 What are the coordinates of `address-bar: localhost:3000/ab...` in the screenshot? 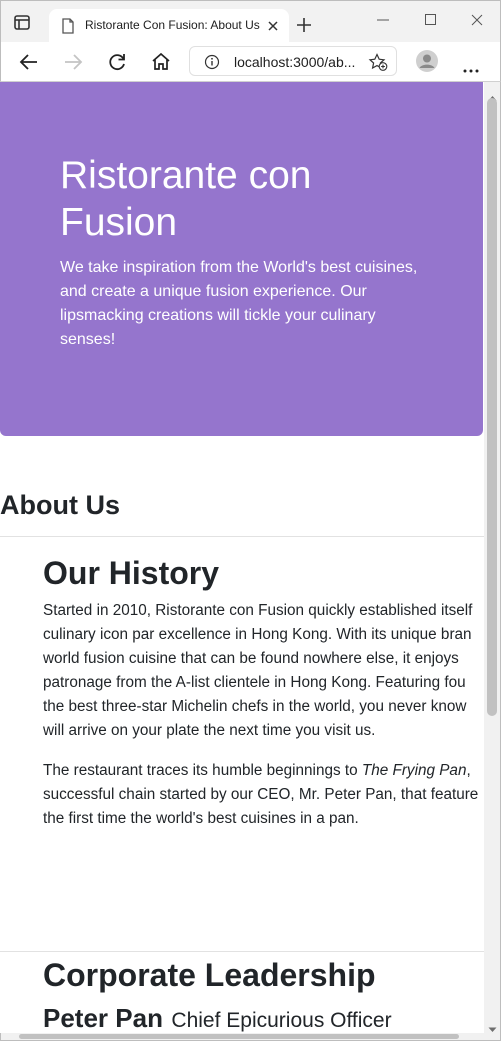 It's located at (293, 61).